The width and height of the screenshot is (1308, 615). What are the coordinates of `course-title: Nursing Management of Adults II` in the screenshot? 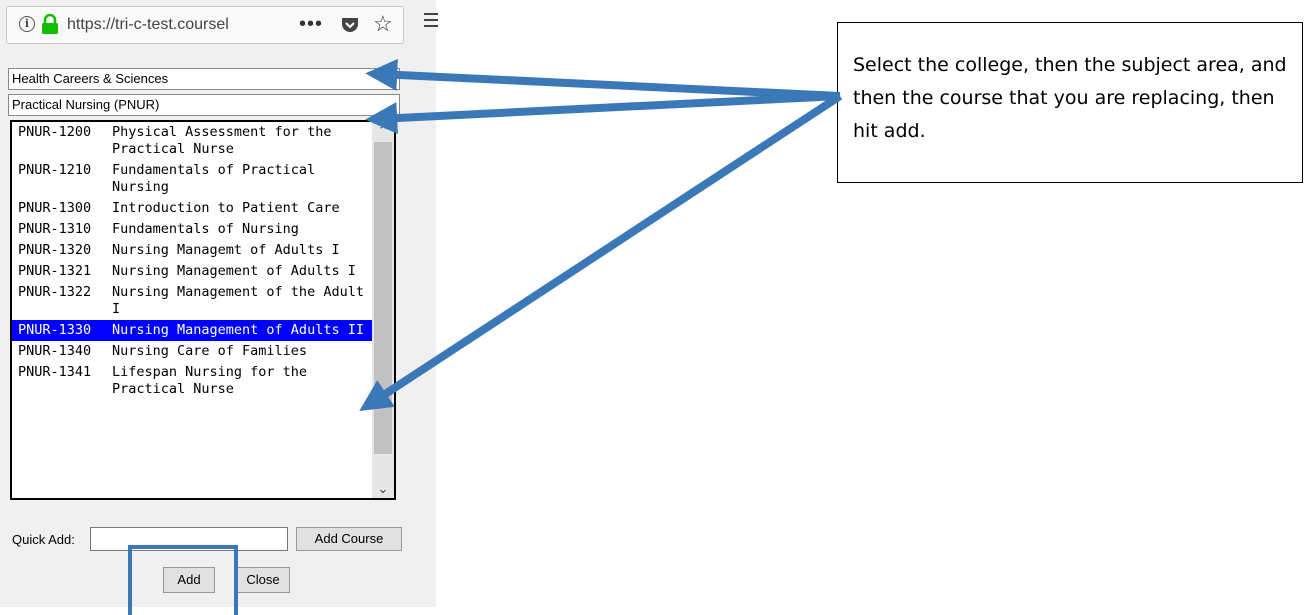 It's located at (238, 330).